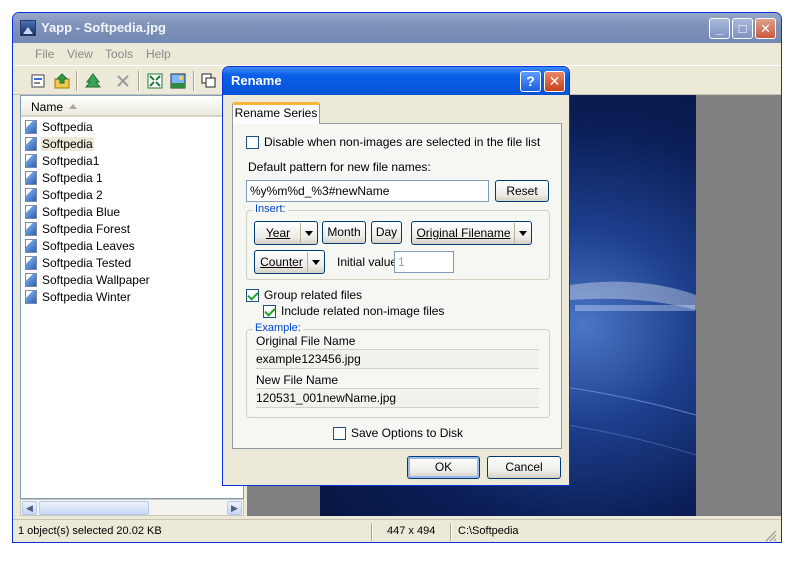  I want to click on initial-value-label: Initial value, so click(367, 262).